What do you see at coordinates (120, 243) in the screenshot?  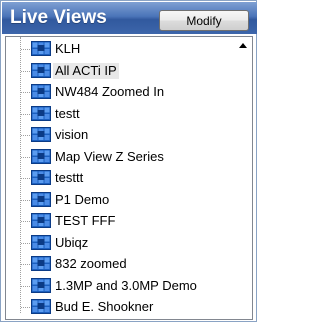 I see `list-item: Ubiqz` at bounding box center [120, 243].